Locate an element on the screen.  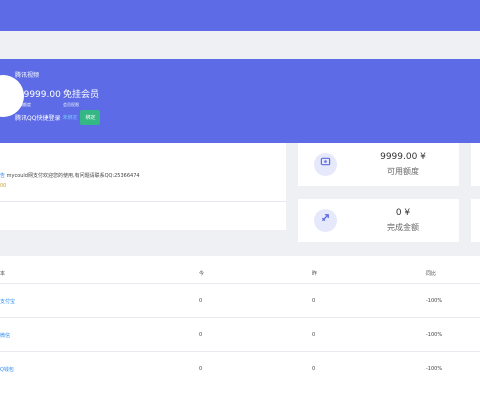
notice-panel: 告 mycould网支付欢迎您的使用,有问题请联系QQ:25366474 00 is located at coordinates (143, 186).